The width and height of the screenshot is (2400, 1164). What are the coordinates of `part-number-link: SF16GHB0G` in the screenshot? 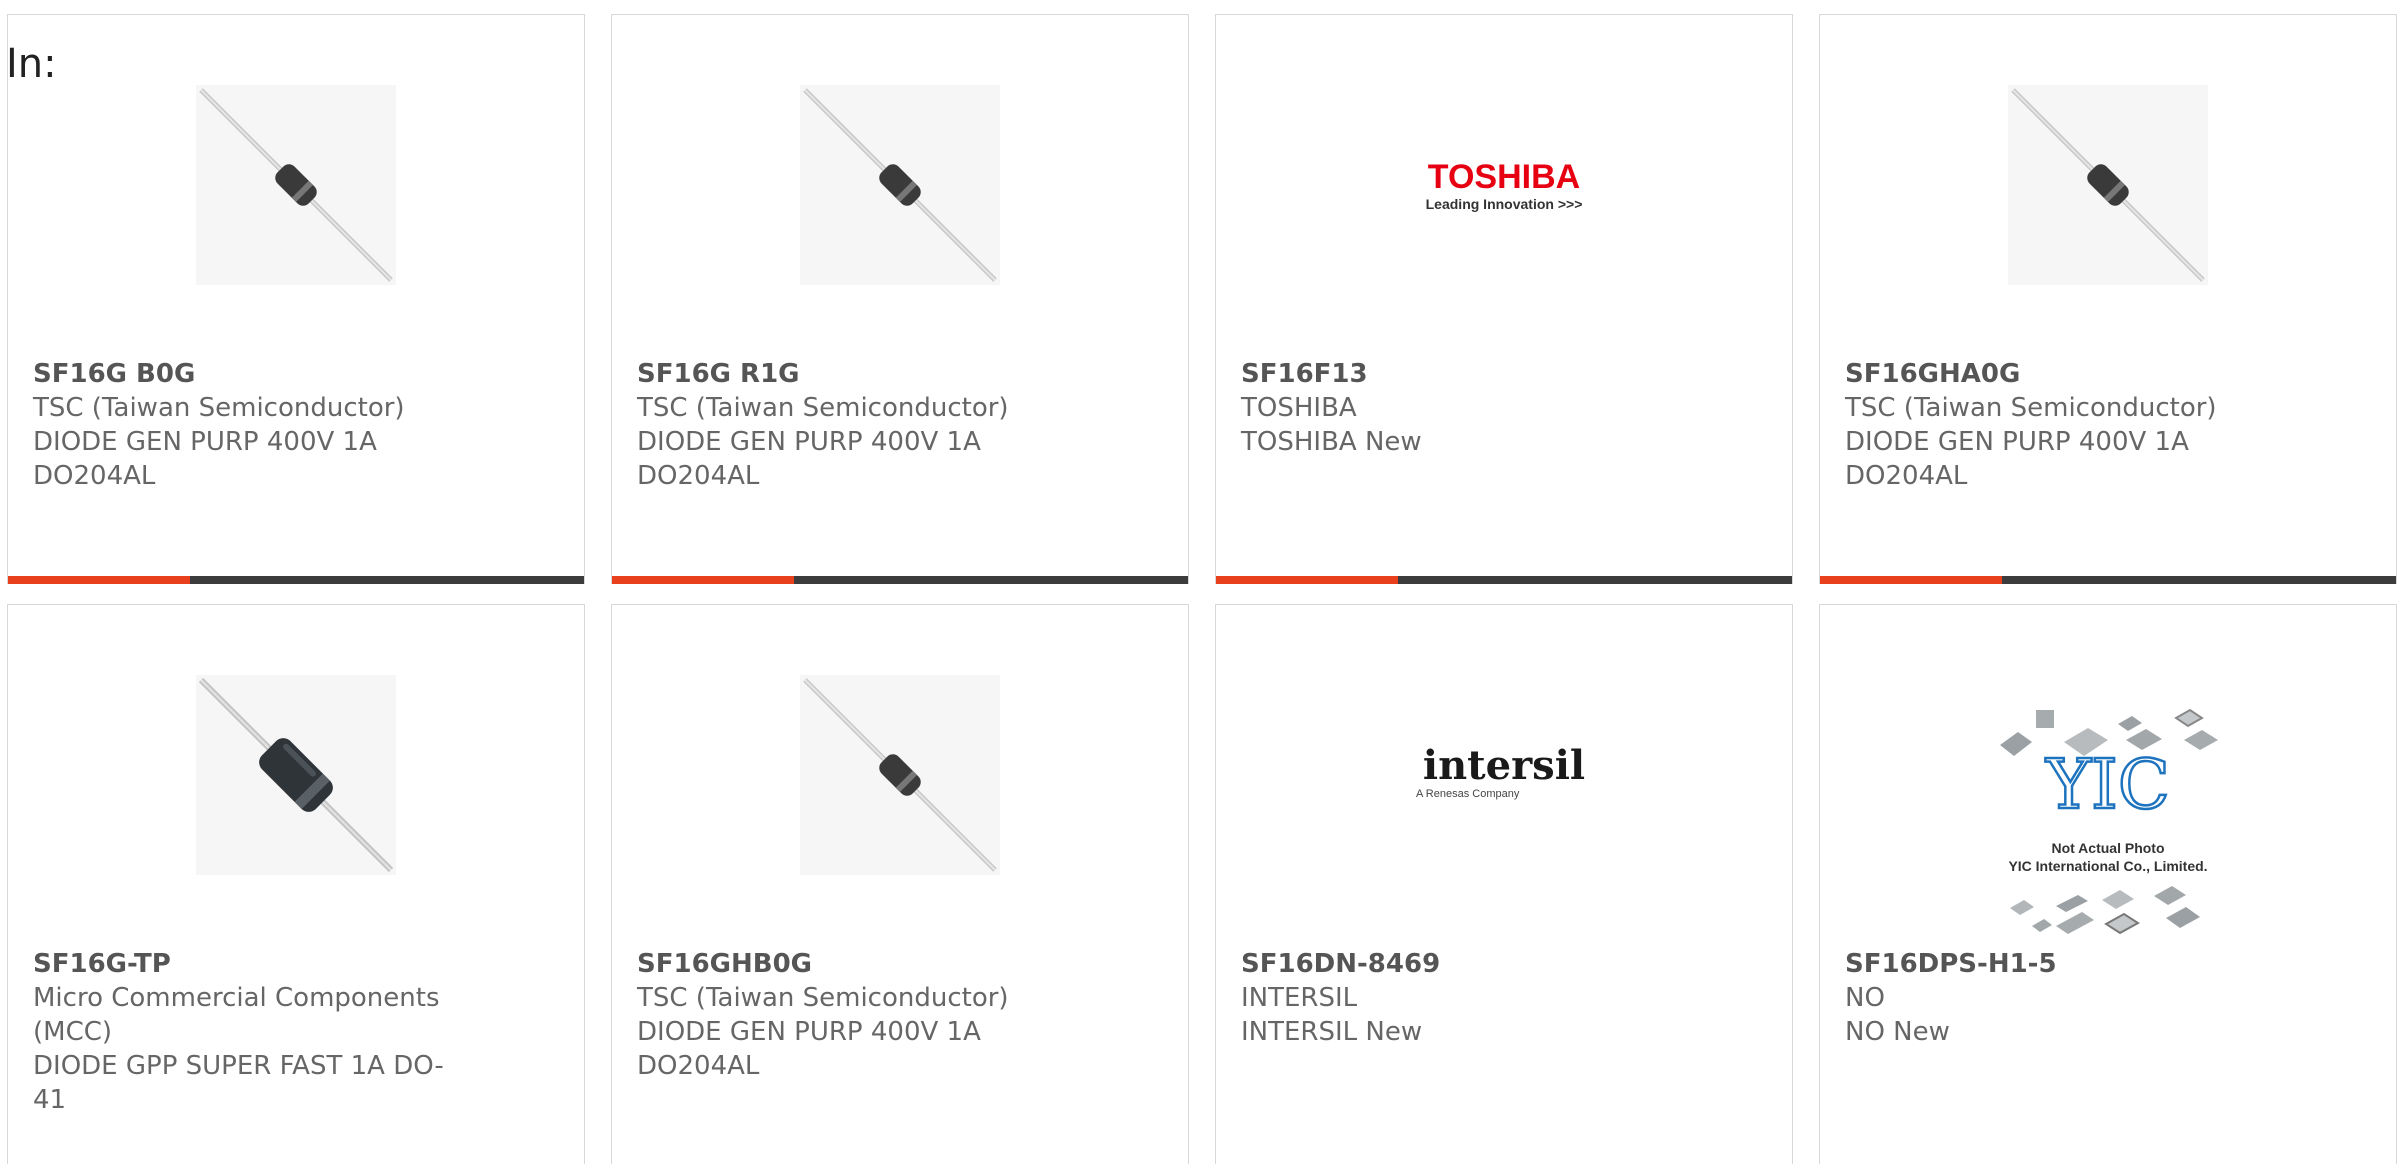 It's located at (847, 964).